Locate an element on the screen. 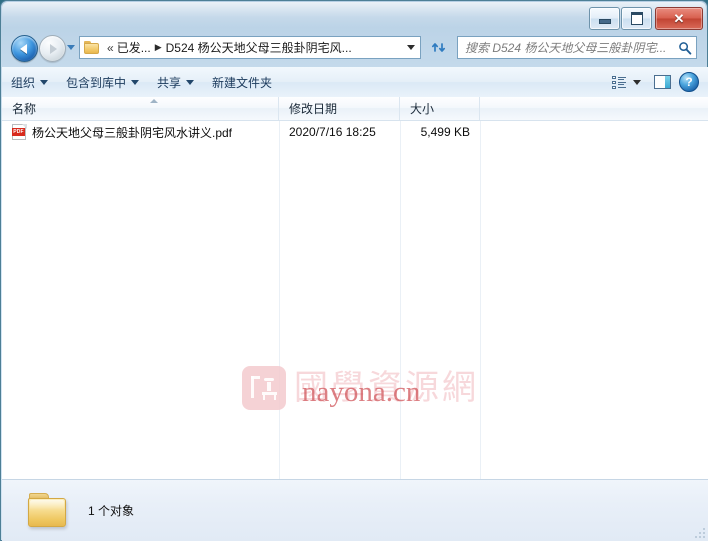 The width and height of the screenshot is (708, 541). file-name-cell: PDF 杨公天地父母三般卦阴宅风水讲义.pdf is located at coordinates (140, 132).